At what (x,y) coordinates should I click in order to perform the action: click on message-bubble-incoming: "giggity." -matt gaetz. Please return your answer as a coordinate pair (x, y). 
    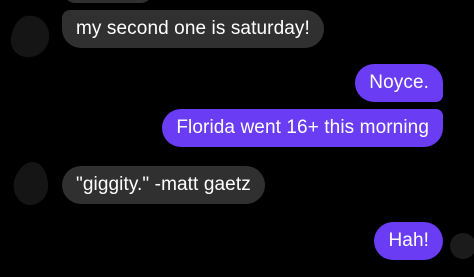
    Looking at the image, I should click on (163, 185).